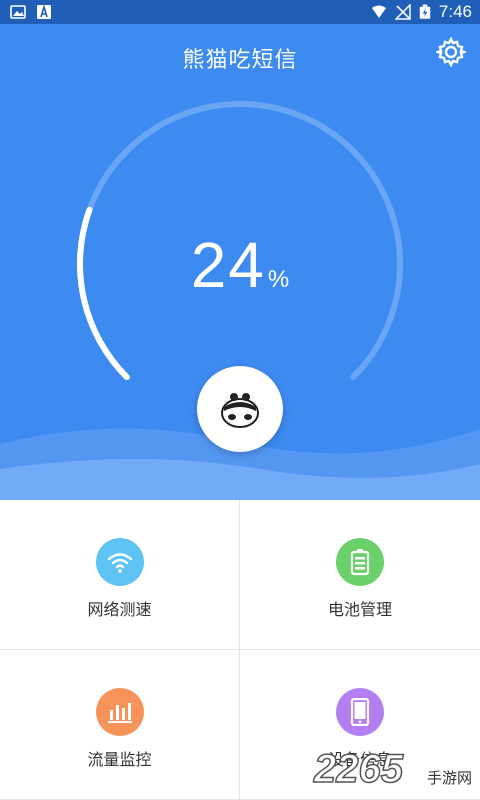  What do you see at coordinates (425, 11) in the screenshot?
I see `battery-charging-icon` at bounding box center [425, 11].